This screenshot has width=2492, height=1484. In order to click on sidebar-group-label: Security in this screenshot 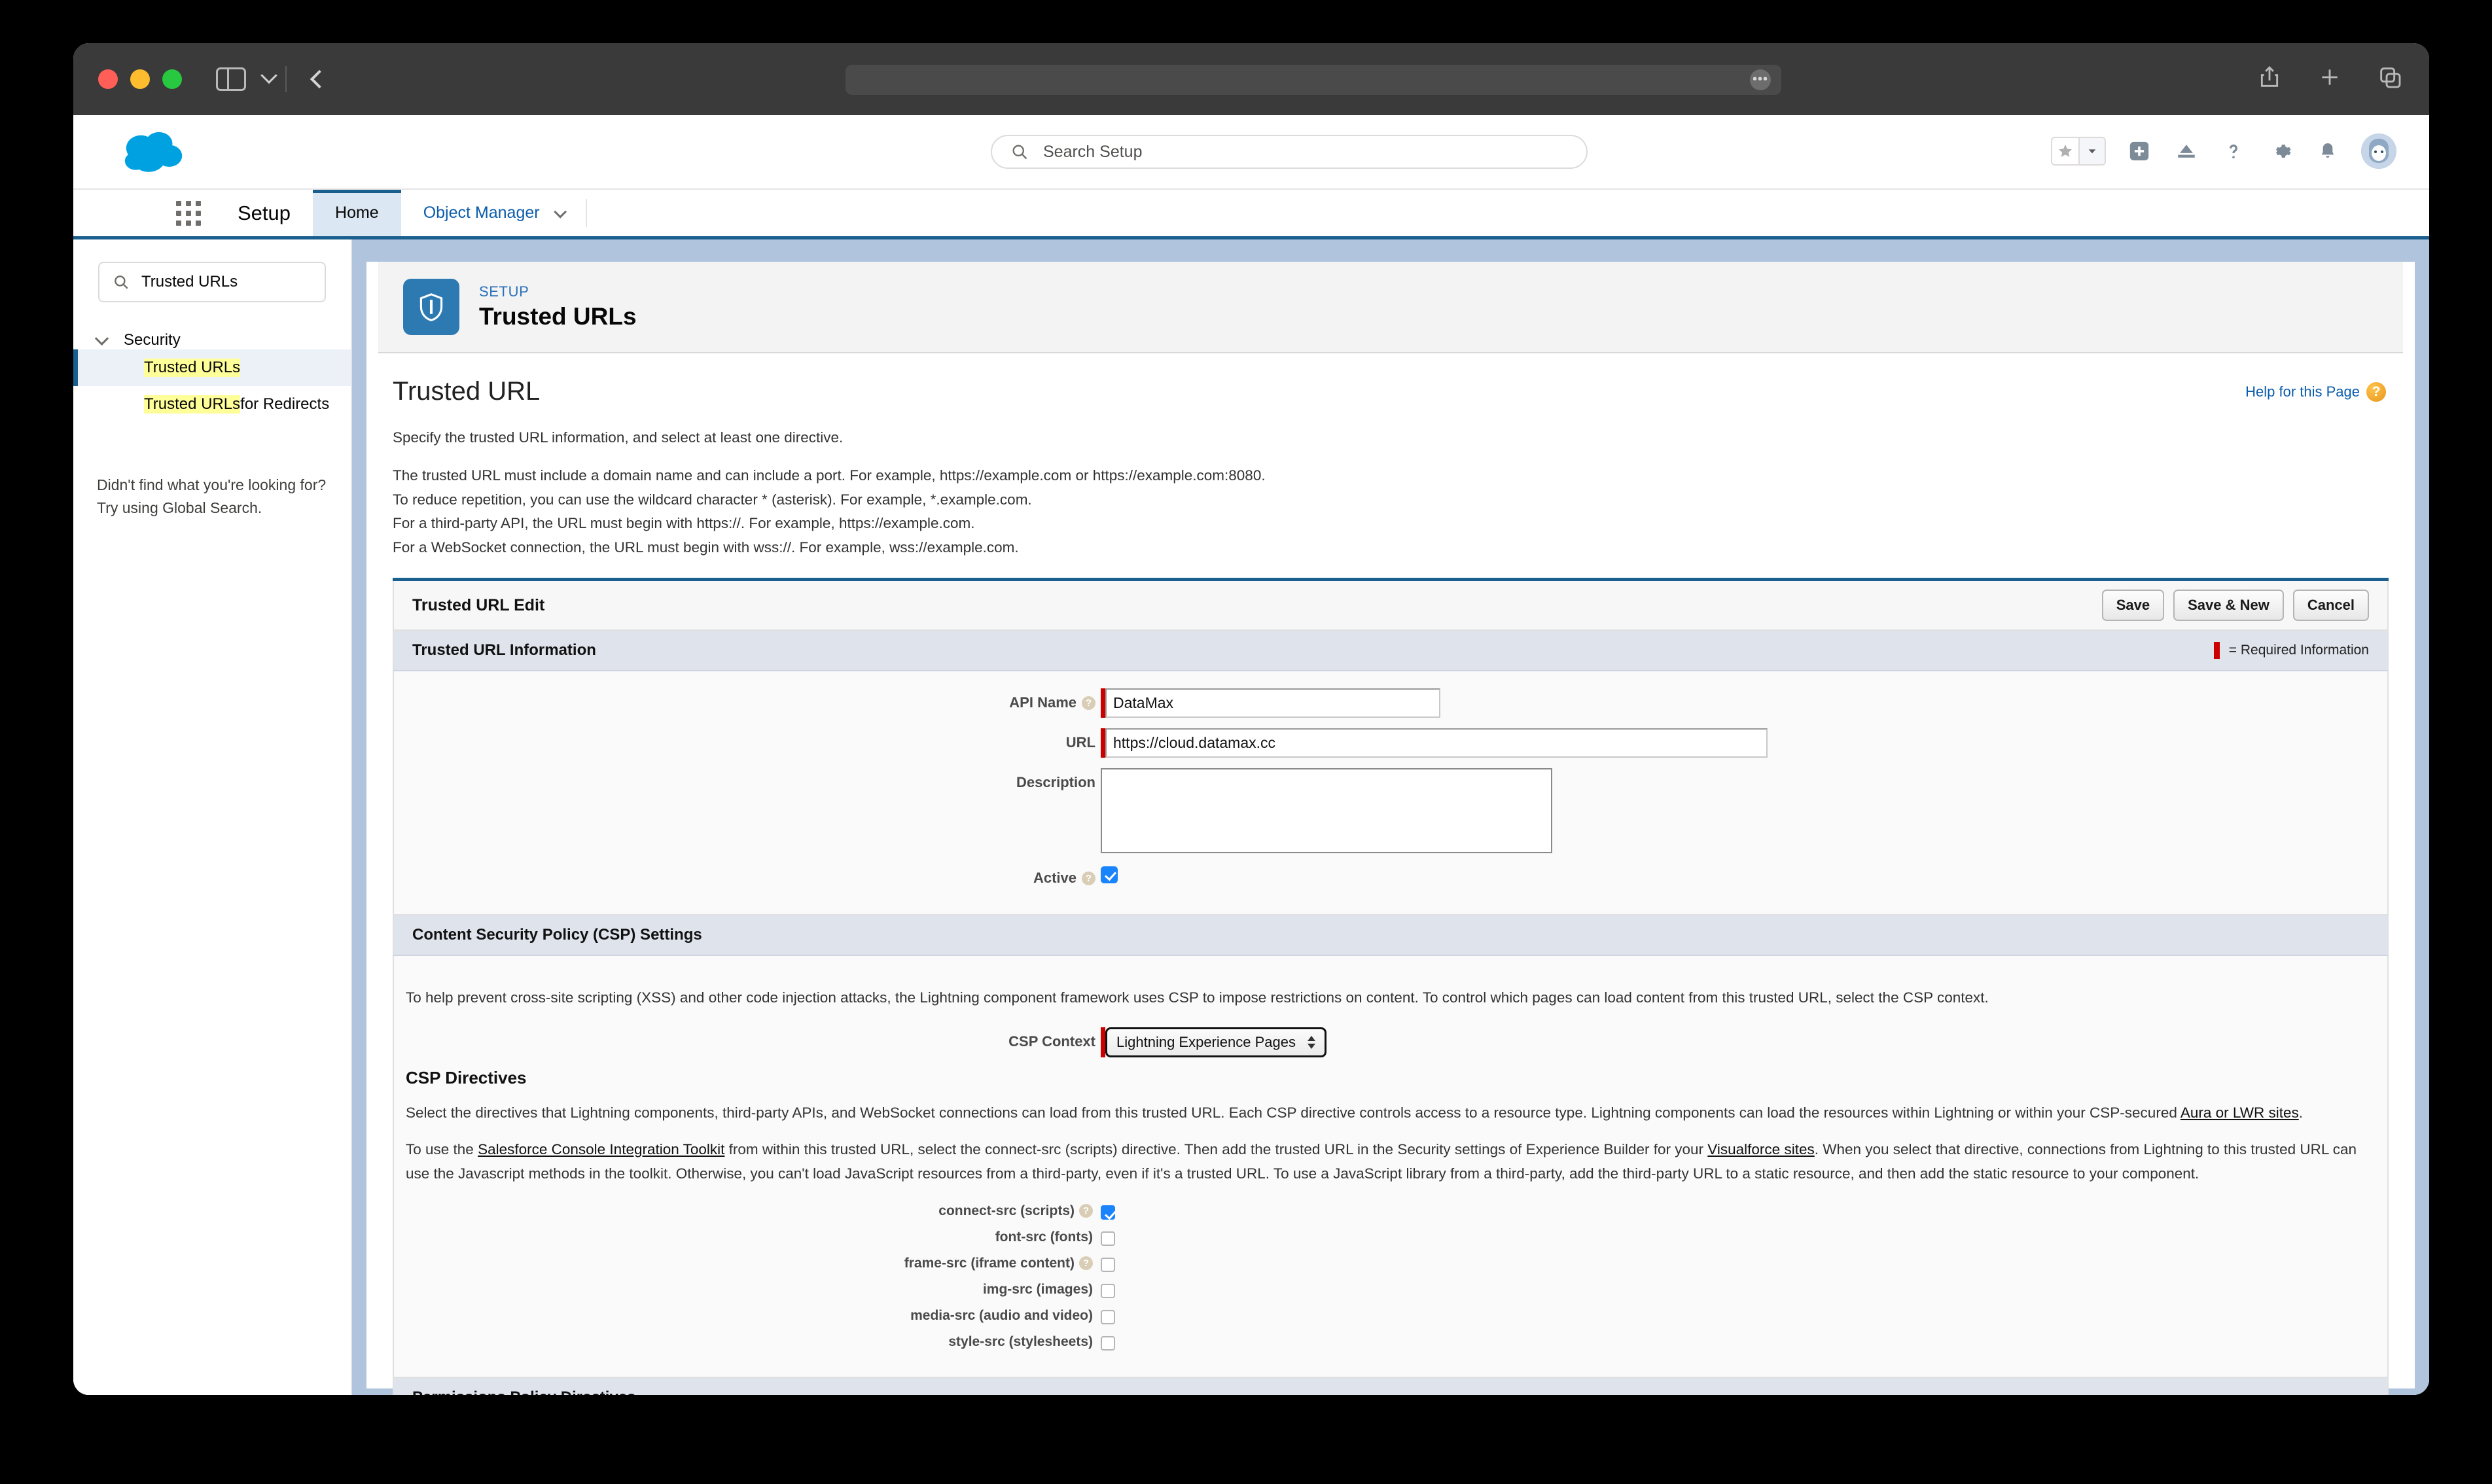, I will do `click(152, 340)`.